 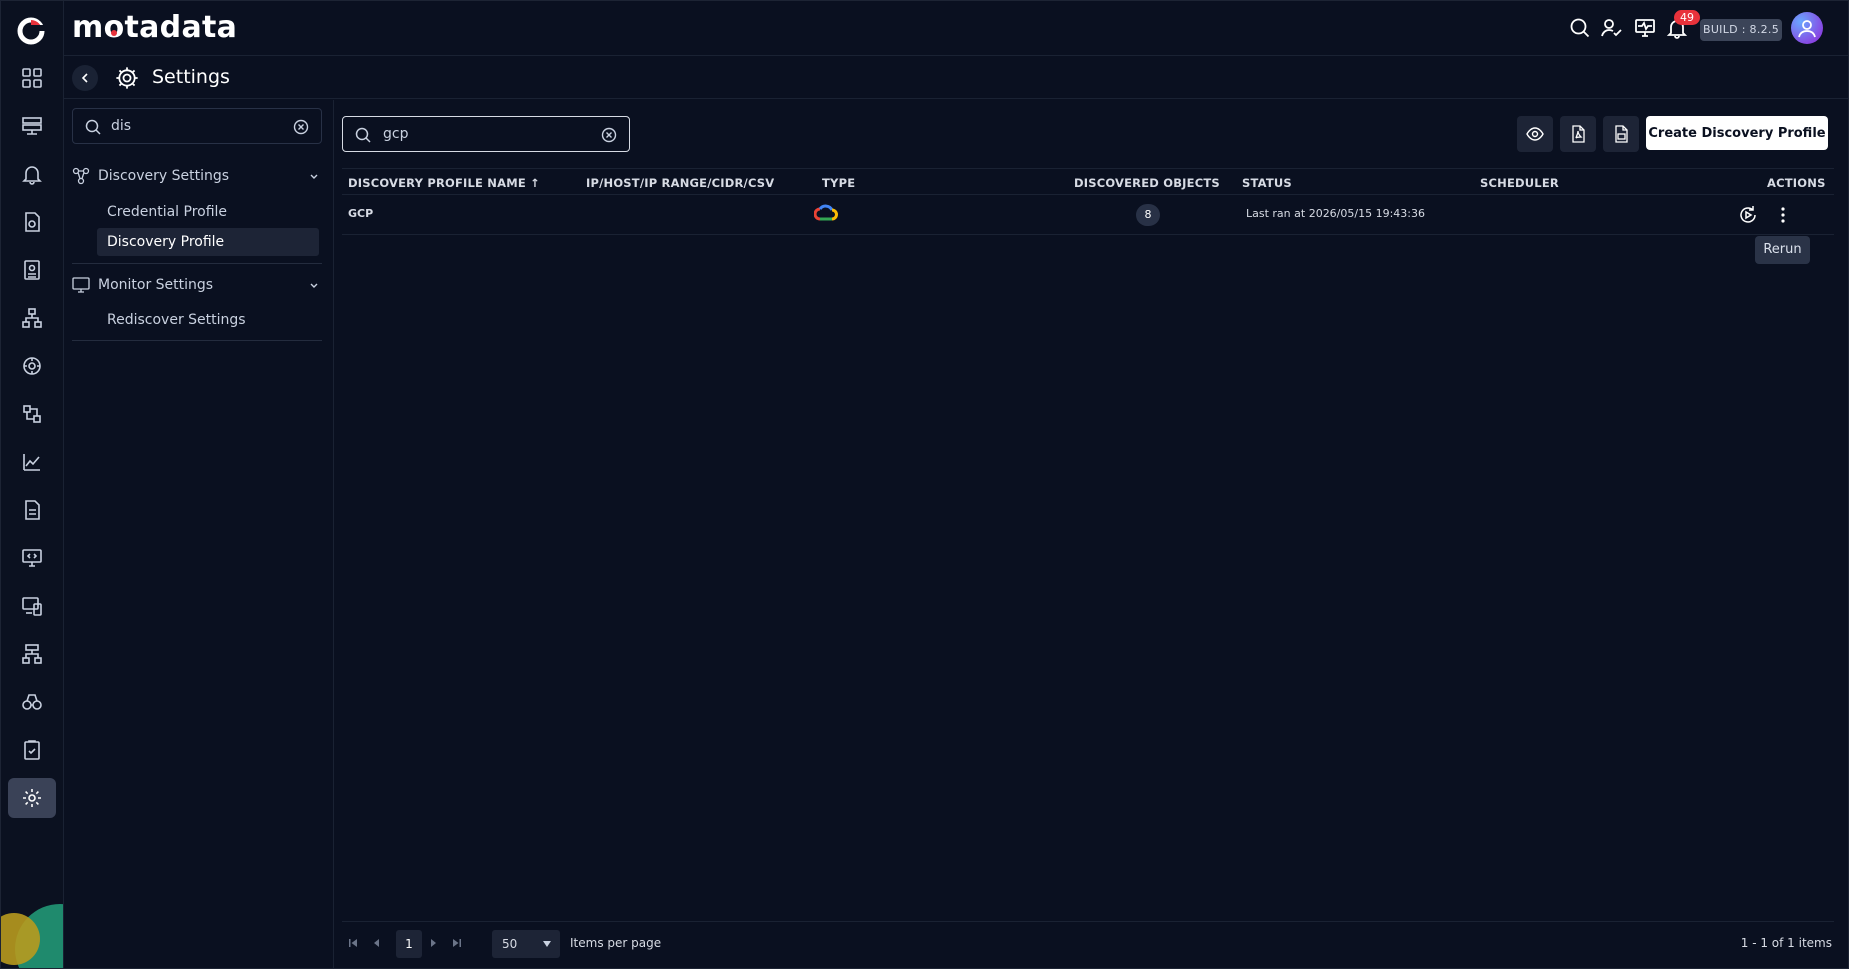 I want to click on settings-search-box, so click(x=197, y=126).